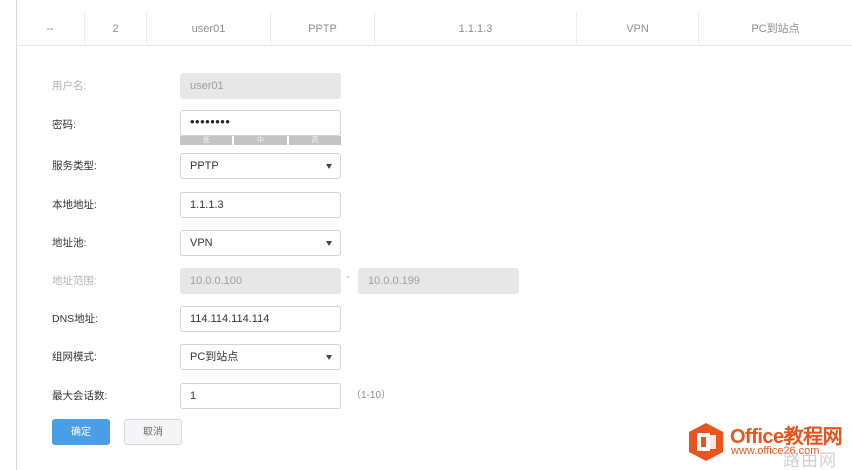 Image resolution: width=852 pixels, height=470 pixels. What do you see at coordinates (475, 29) in the screenshot?
I see `cell-local-address: 1.1.1.3` at bounding box center [475, 29].